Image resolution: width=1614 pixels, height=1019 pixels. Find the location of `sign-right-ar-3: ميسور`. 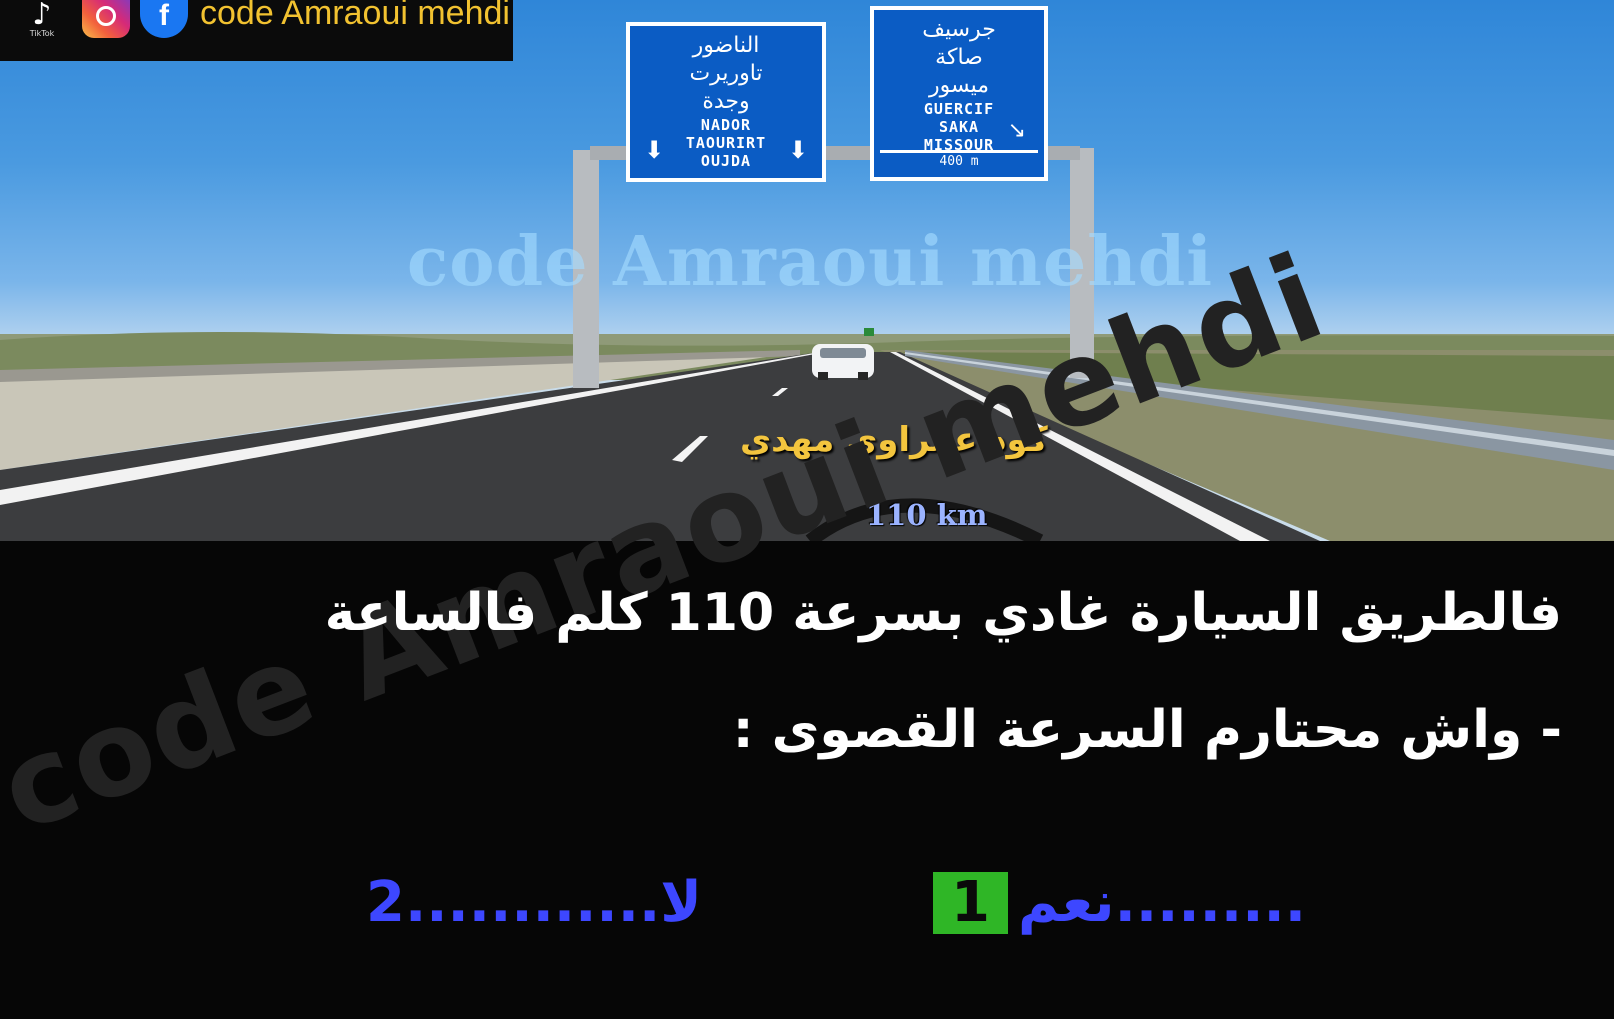

sign-right-ar-3: ميسور is located at coordinates (959, 85).